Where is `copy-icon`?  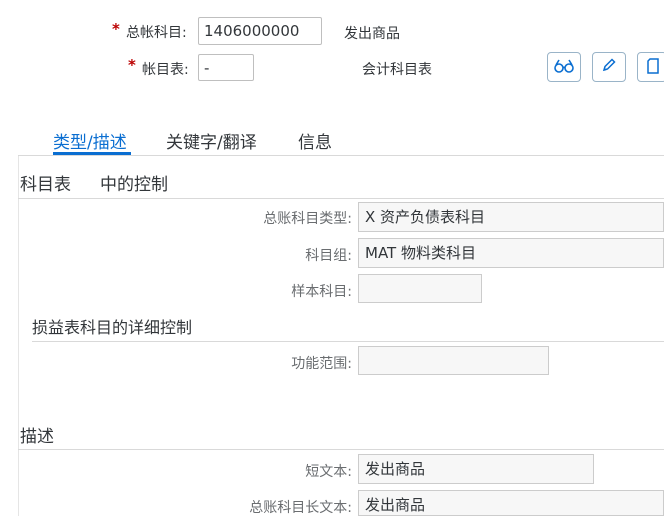
copy-icon is located at coordinates (652, 67).